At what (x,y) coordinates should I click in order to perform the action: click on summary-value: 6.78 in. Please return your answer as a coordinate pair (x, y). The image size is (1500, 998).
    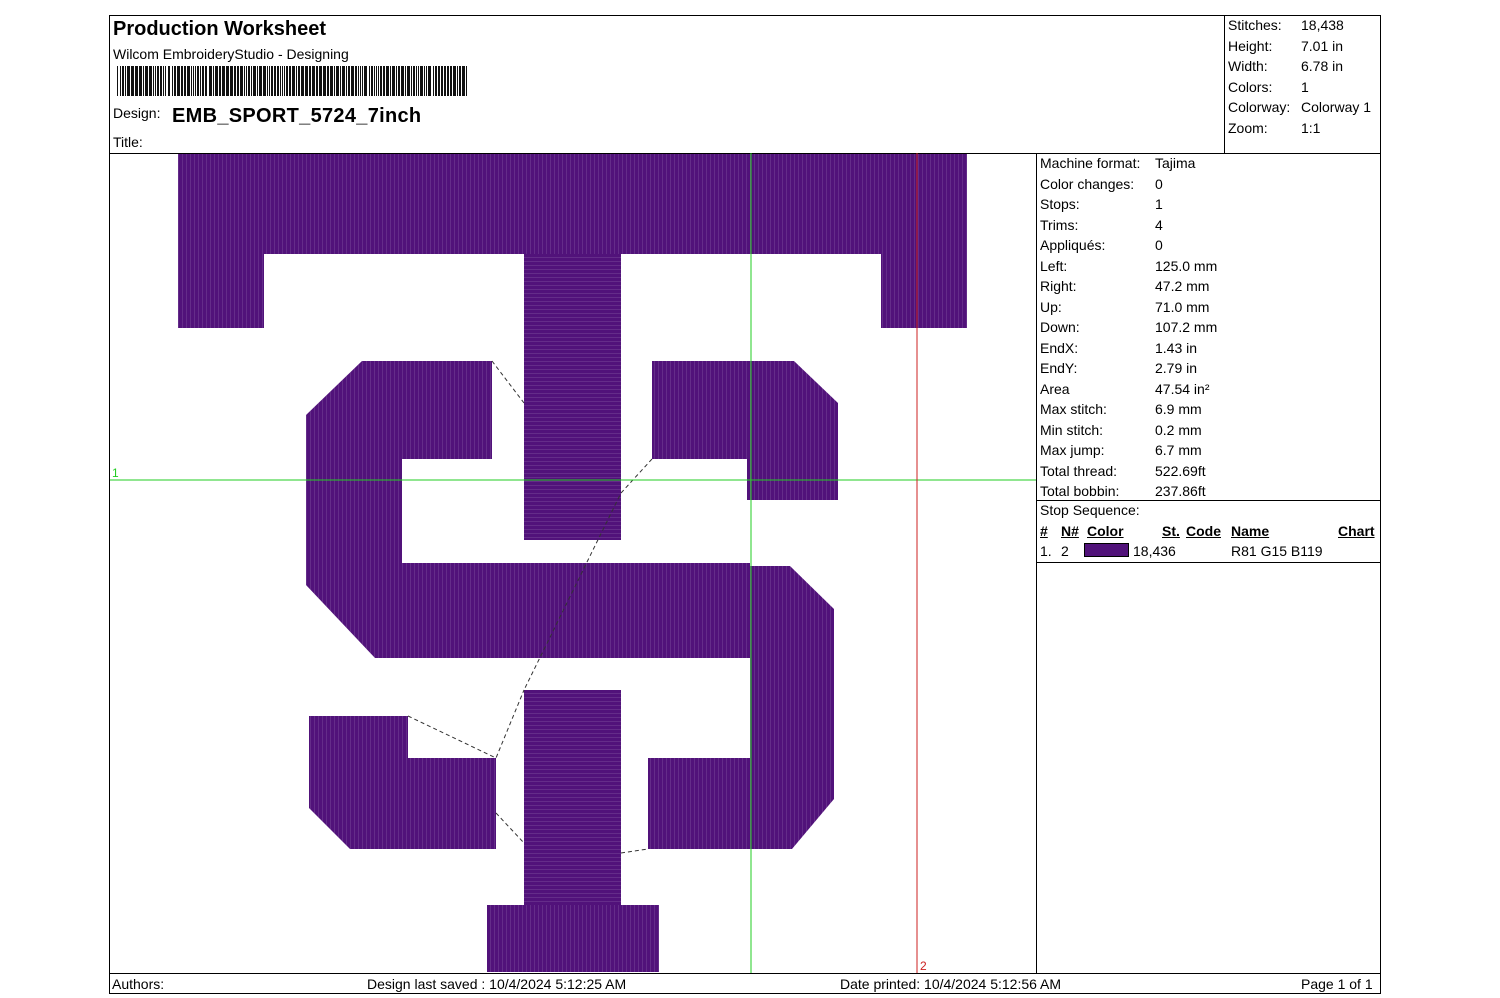
    Looking at the image, I should click on (1322, 66).